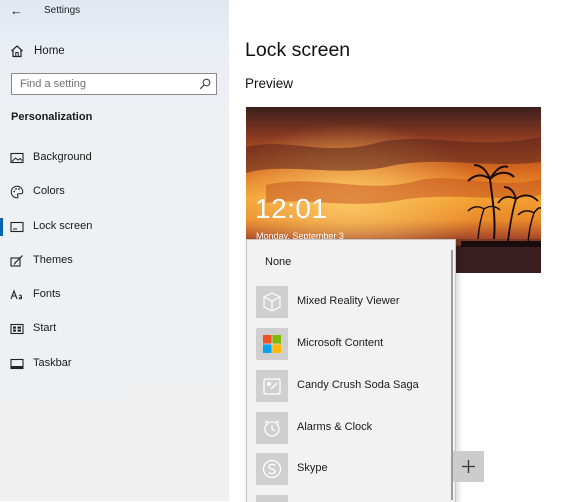 The height and width of the screenshot is (502, 579). I want to click on section-title: Personalization, so click(52, 117).